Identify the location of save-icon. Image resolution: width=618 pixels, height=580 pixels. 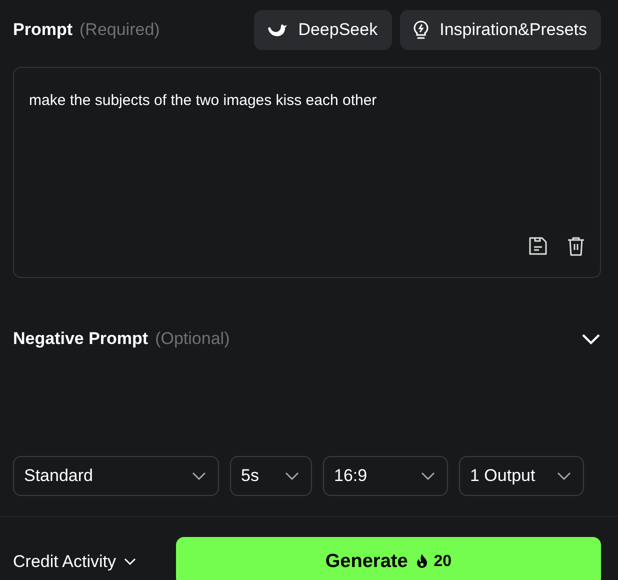
(538, 246).